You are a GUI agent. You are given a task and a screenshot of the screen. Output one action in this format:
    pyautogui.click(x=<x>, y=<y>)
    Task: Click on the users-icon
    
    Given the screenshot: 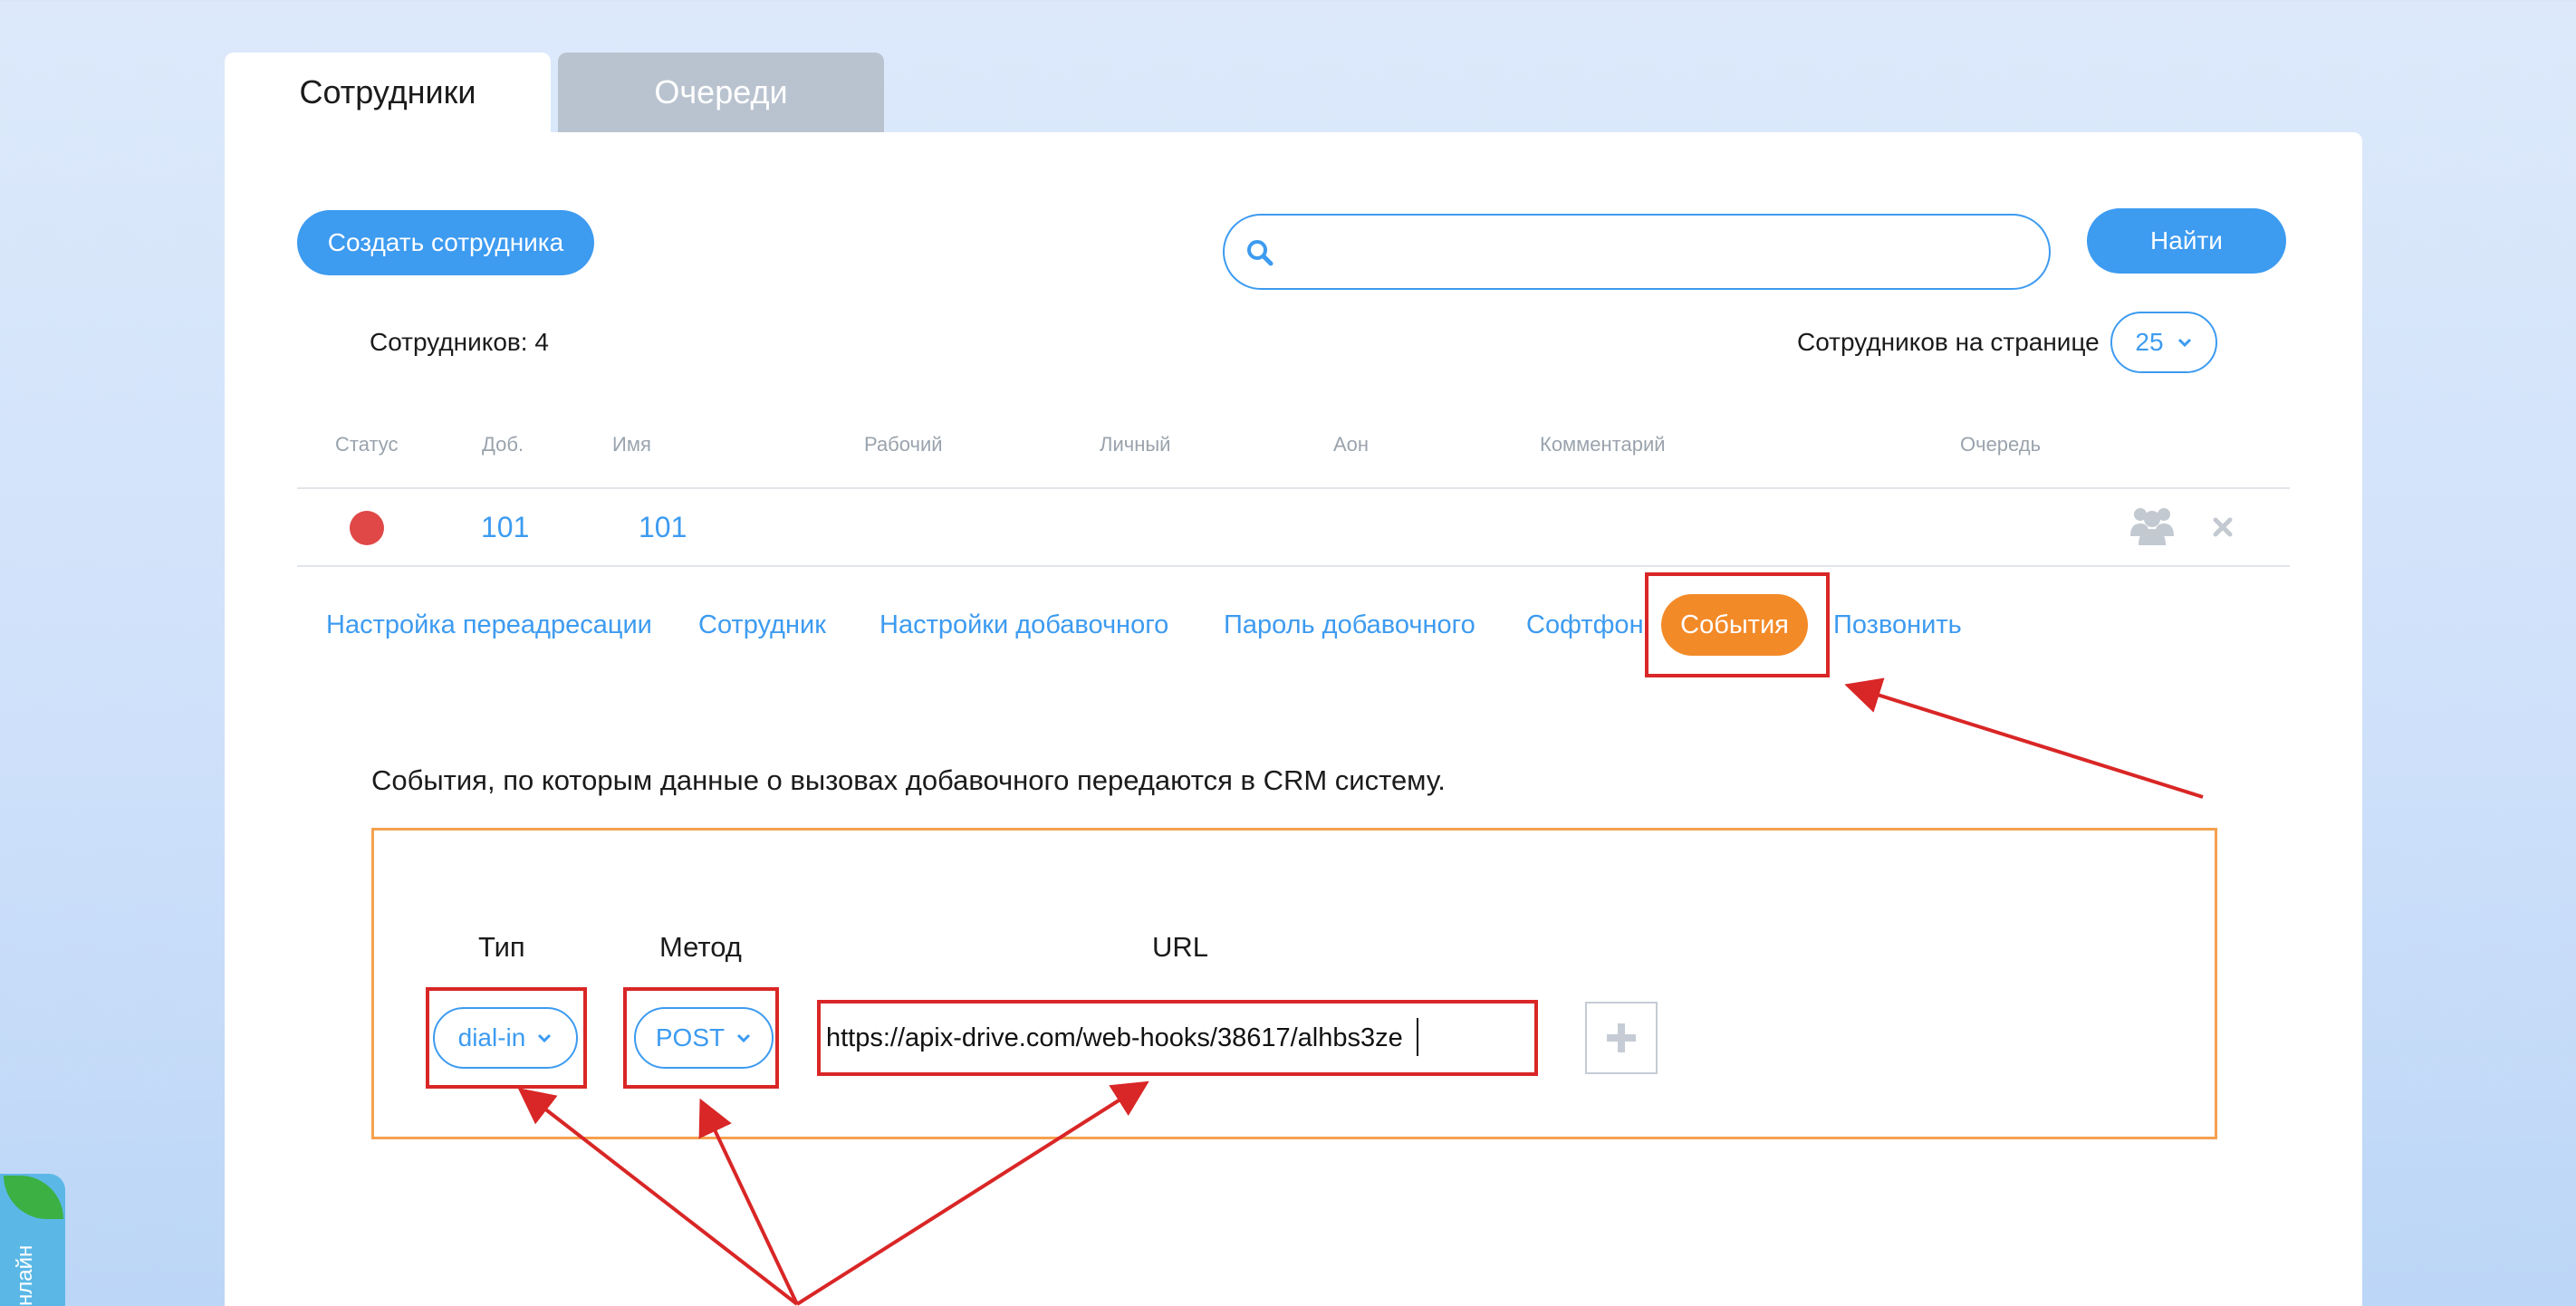 What is the action you would take?
    pyautogui.click(x=2152, y=526)
    